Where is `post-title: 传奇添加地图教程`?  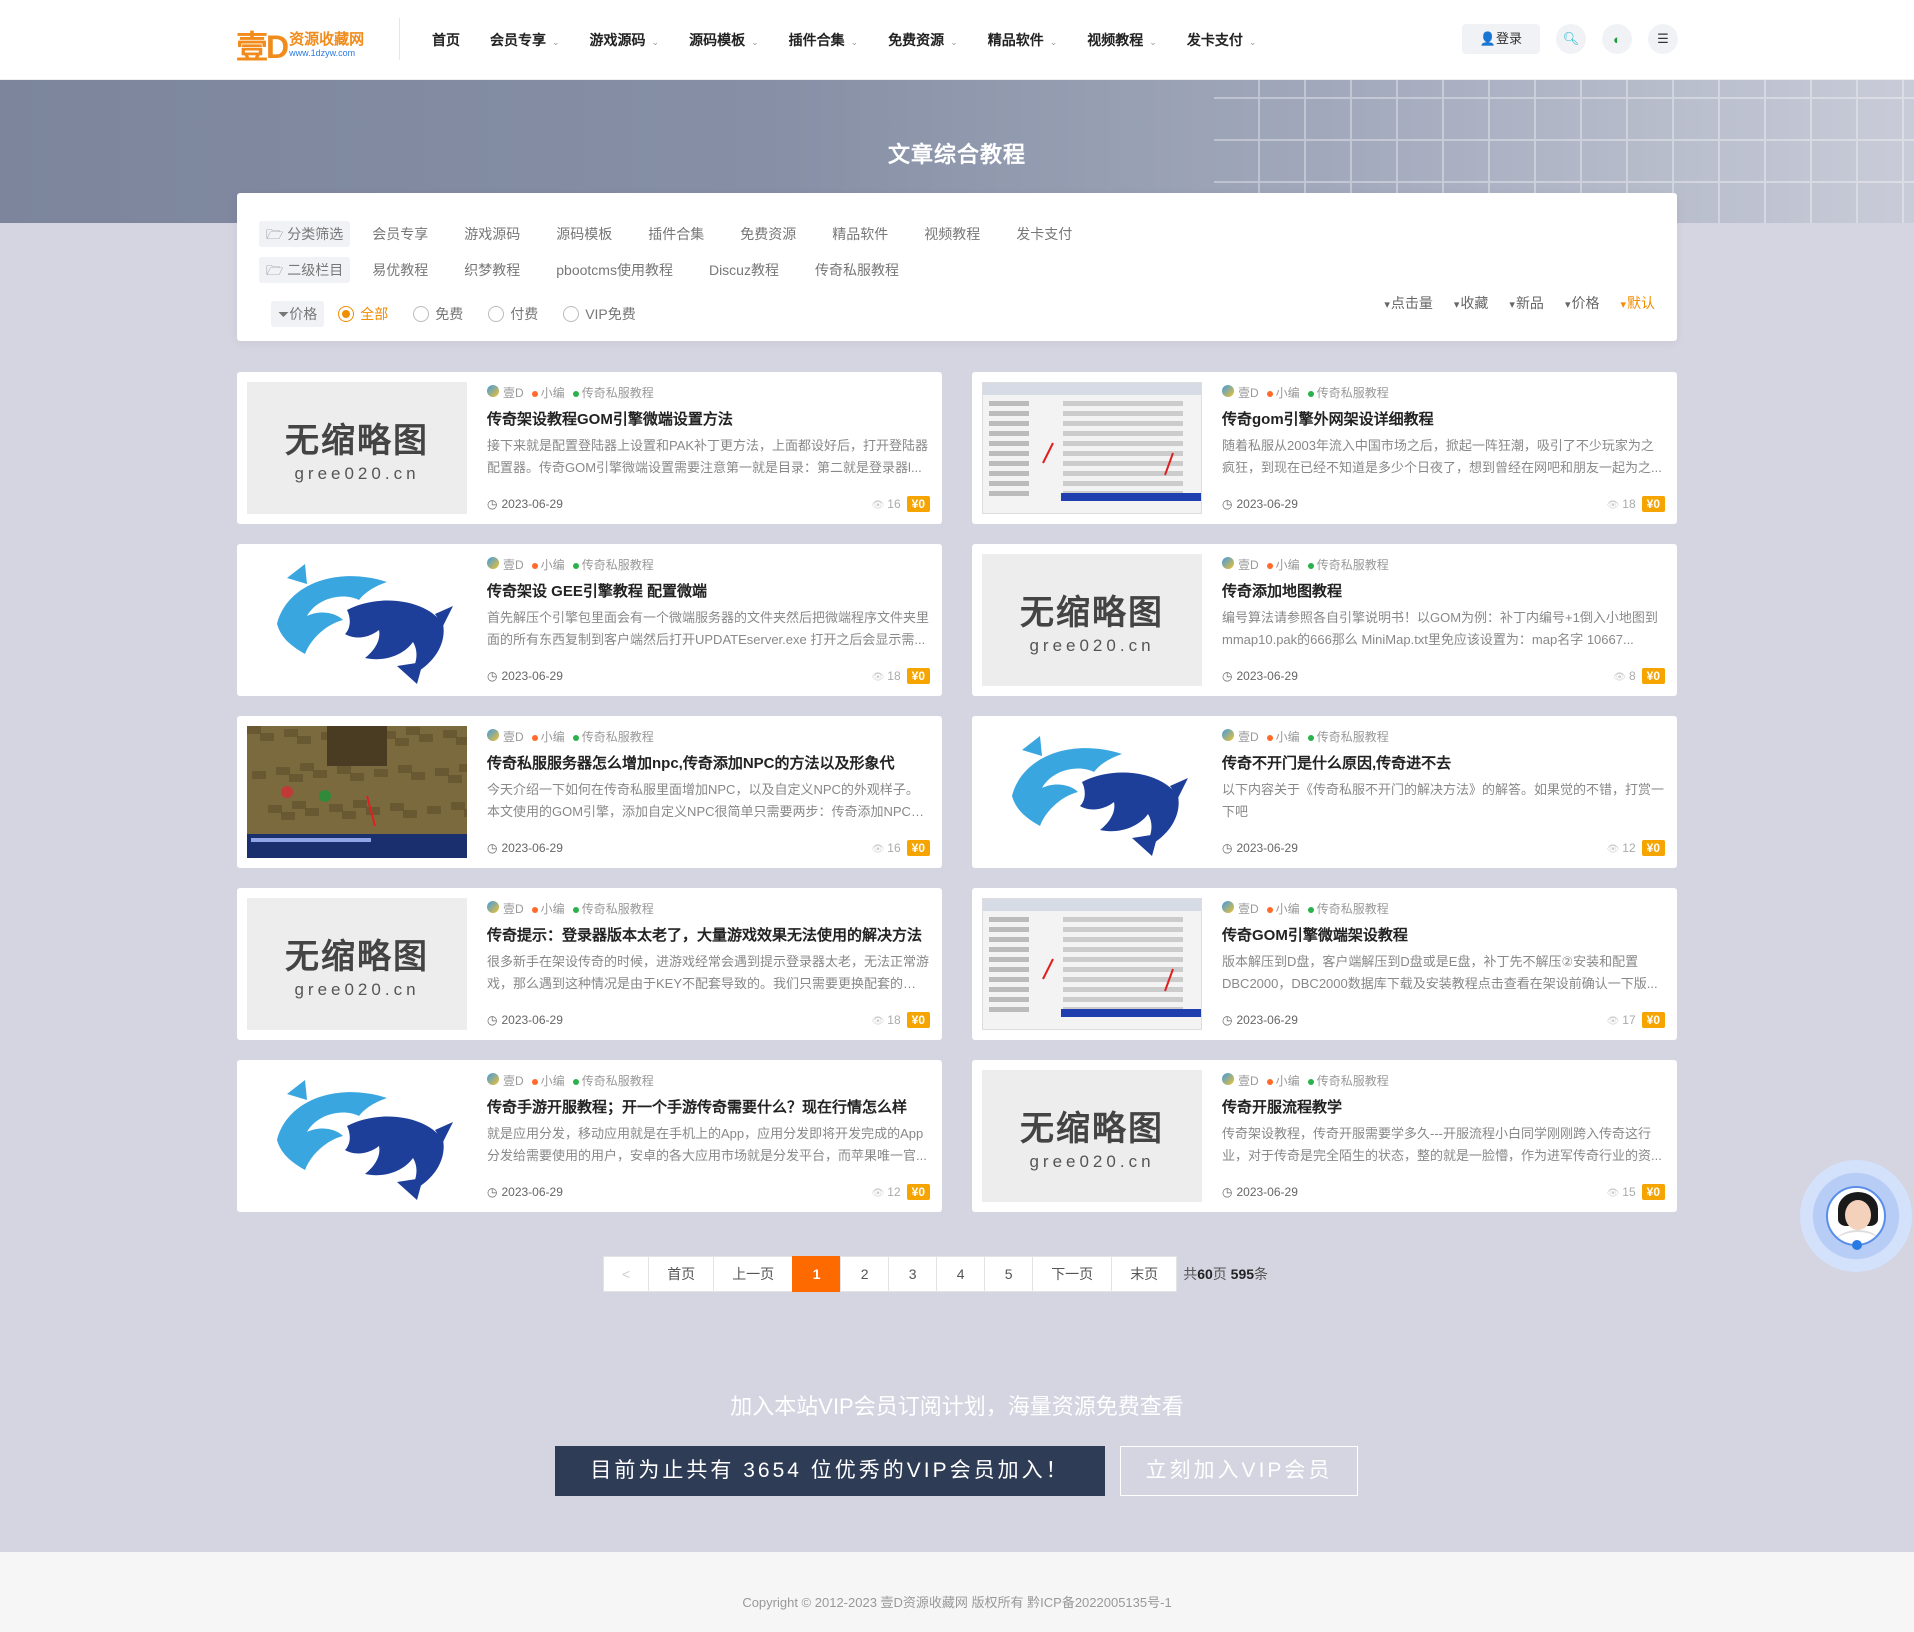 post-title: 传奇添加地图教程 is located at coordinates (1443, 590).